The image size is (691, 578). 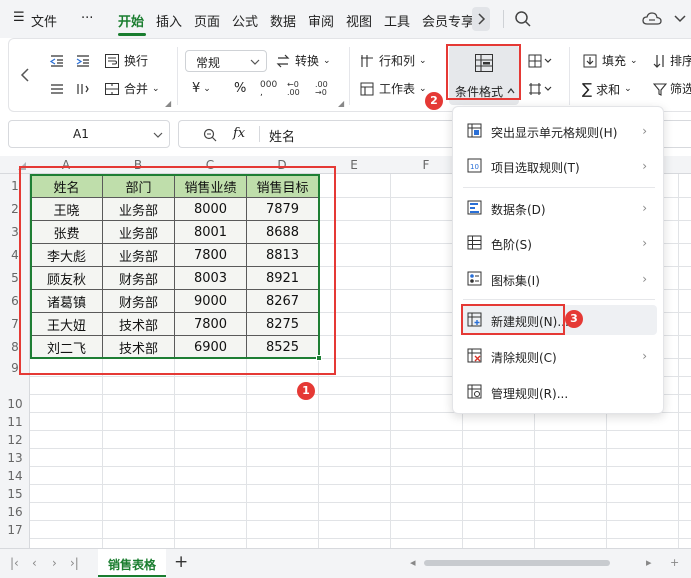 I want to click on tab-tools: 工具, so click(x=397, y=20).